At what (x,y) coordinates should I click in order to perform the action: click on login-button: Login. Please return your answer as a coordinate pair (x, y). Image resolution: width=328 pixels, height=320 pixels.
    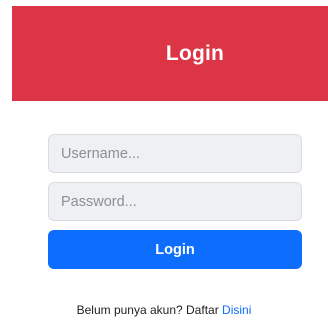
    Looking at the image, I should click on (175, 249).